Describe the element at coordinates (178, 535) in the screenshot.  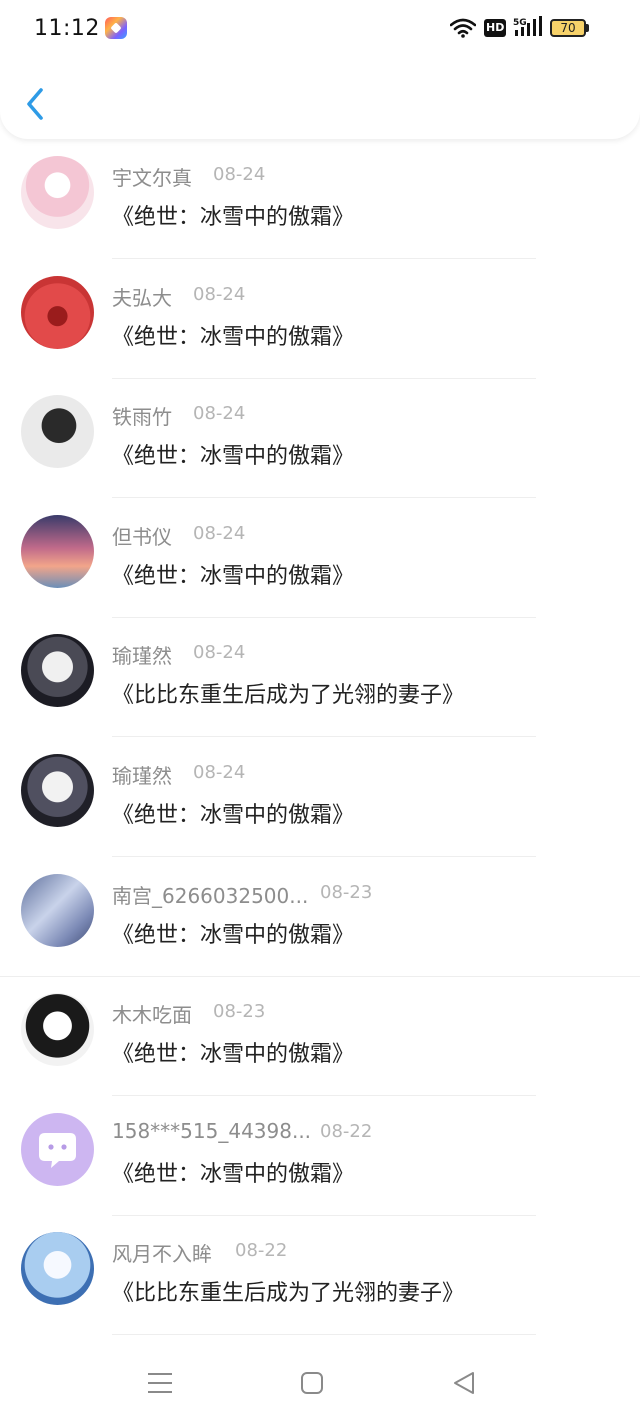
I see `record-meta: 但书仪 08-24` at that location.